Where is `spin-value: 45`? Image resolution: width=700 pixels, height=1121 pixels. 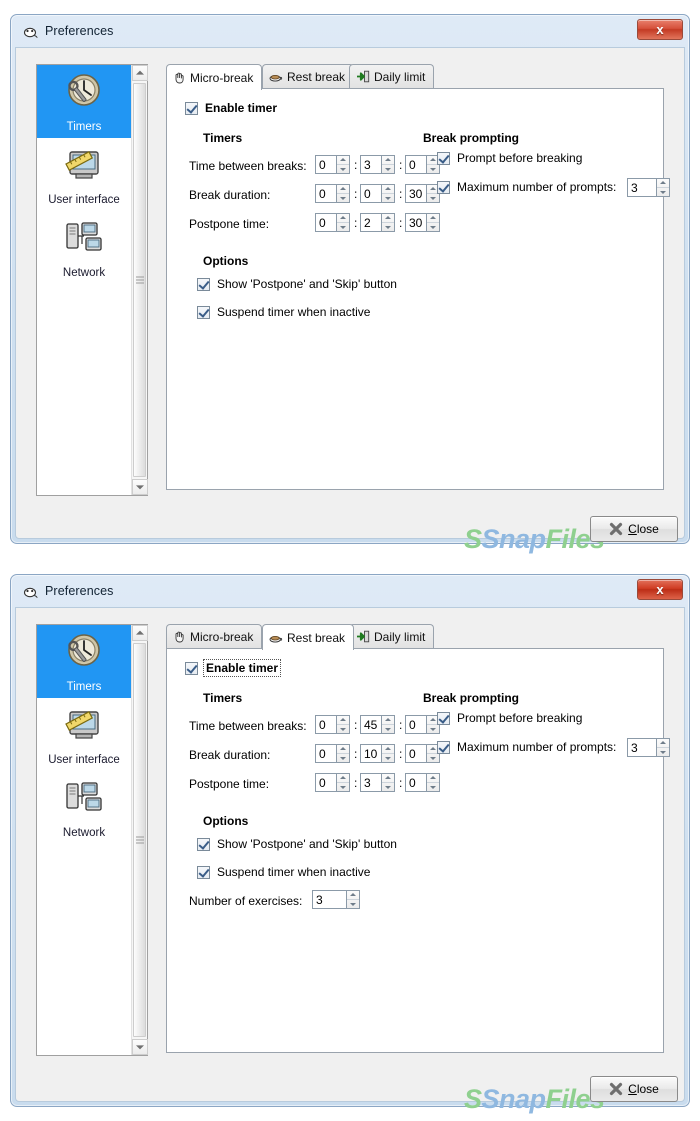
spin-value: 45 is located at coordinates (371, 724).